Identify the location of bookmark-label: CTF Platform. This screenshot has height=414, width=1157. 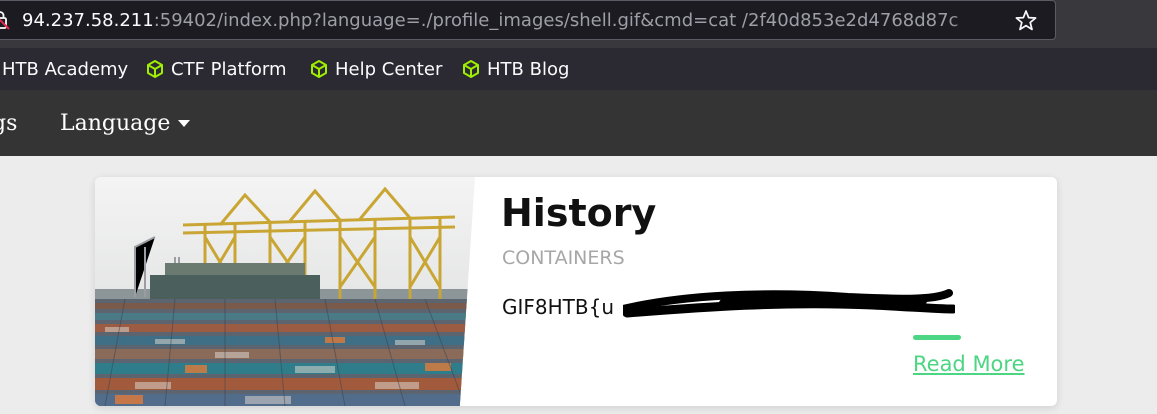
(229, 69).